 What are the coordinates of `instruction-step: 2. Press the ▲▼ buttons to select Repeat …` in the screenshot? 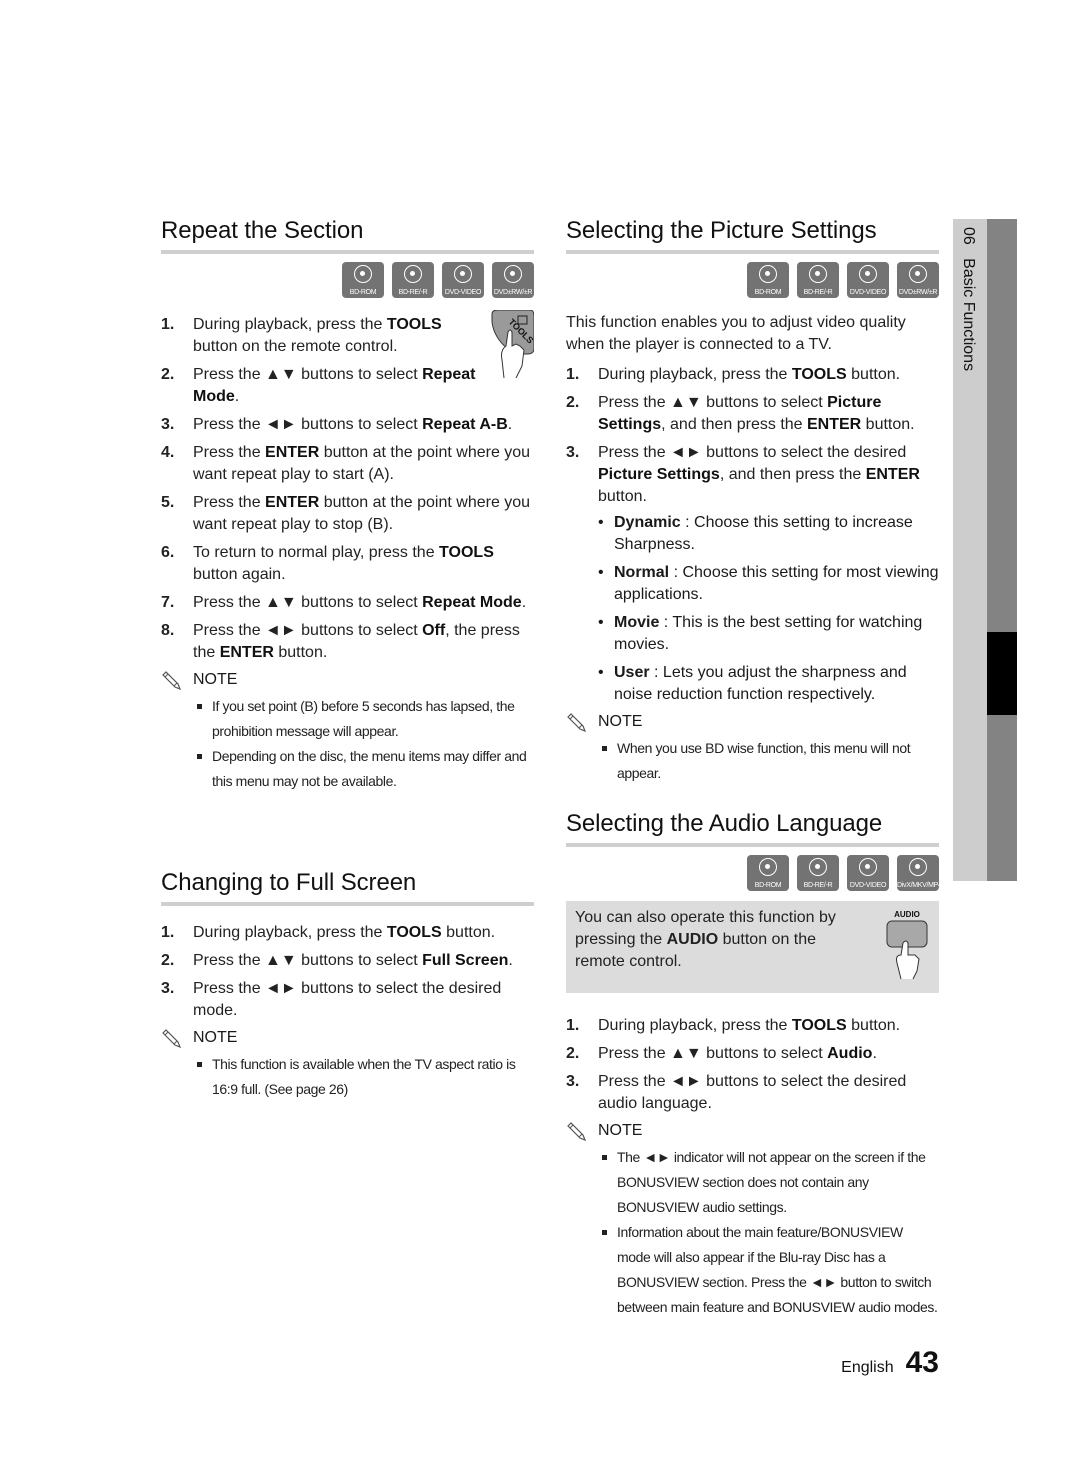 It's located at (347, 386).